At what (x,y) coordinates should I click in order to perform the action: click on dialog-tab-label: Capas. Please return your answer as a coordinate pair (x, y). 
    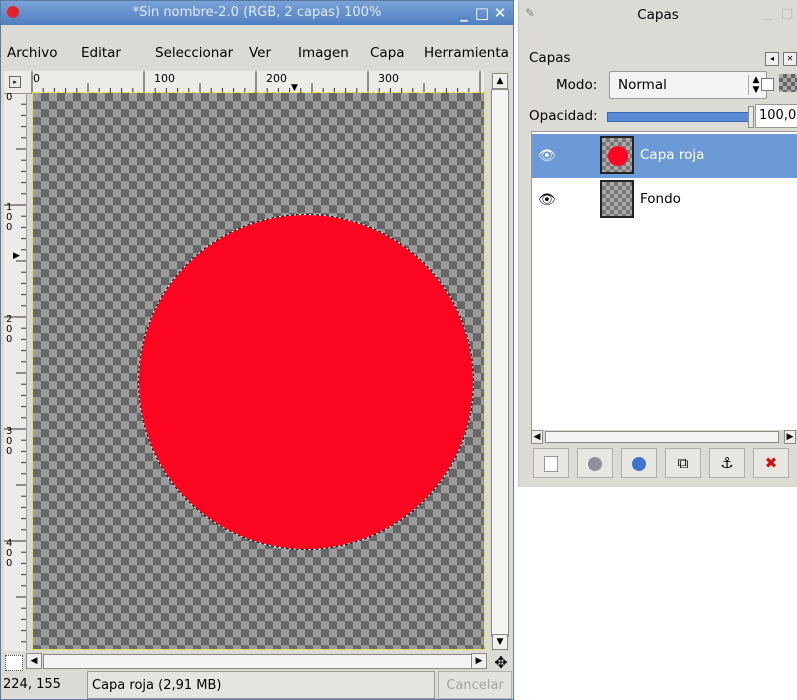
    Looking at the image, I should click on (550, 58).